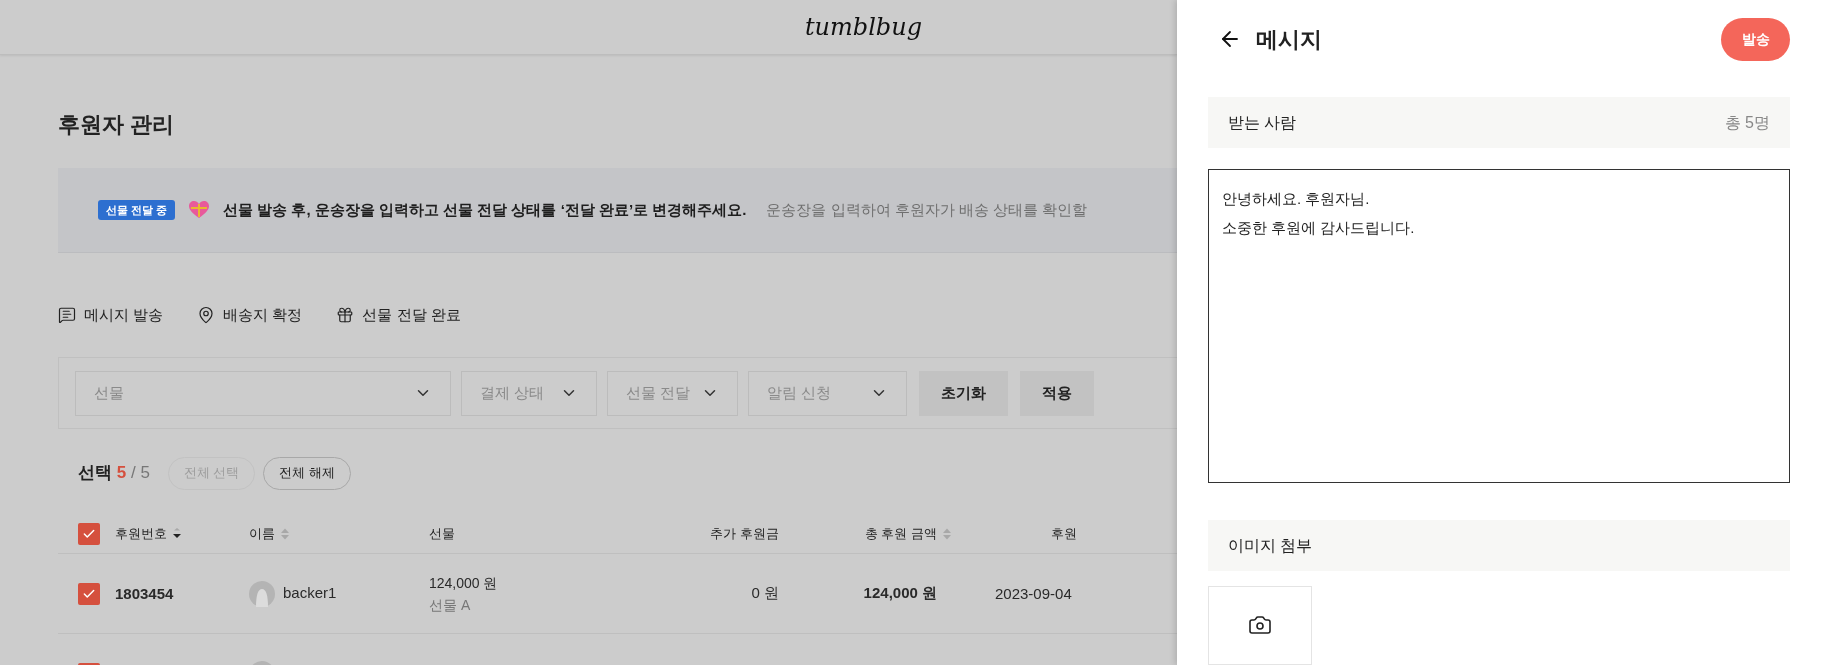 The width and height of the screenshot is (1821, 665). Describe the element at coordinates (464, 583) in the screenshot. I see `reward-amount: 124,000 원` at that location.